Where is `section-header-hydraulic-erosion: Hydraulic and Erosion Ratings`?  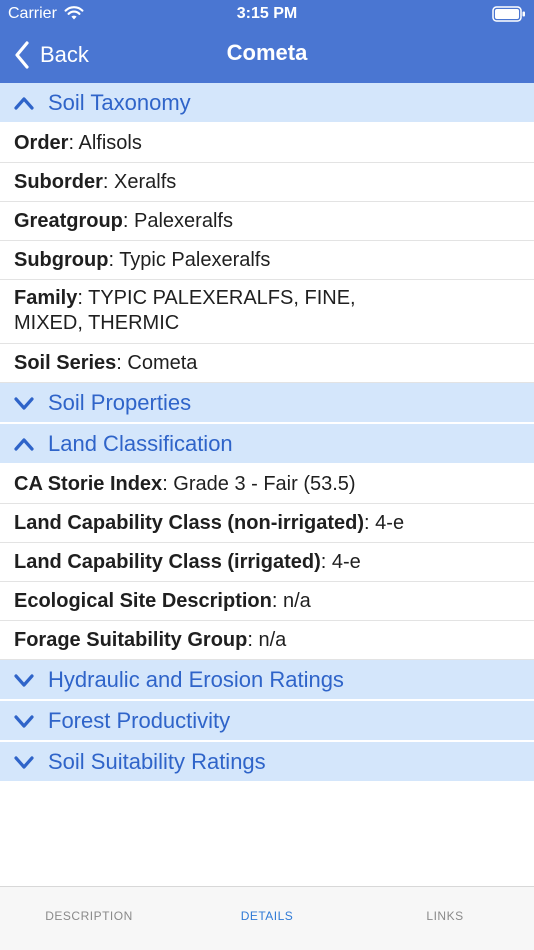
section-header-hydraulic-erosion: Hydraulic and Erosion Ratings is located at coordinates (267, 680).